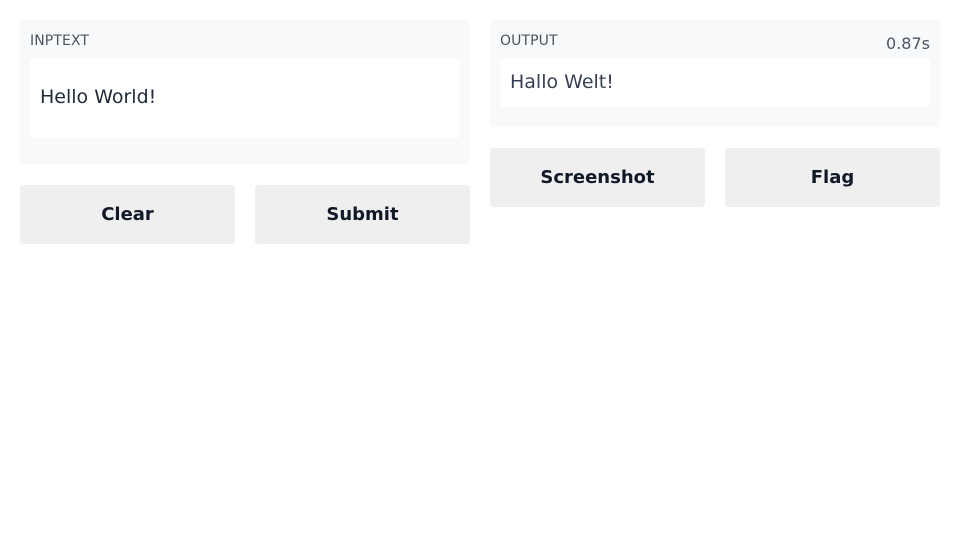 Image resolution: width=960 pixels, height=552 pixels. I want to click on clear-button: Clear, so click(127, 214).